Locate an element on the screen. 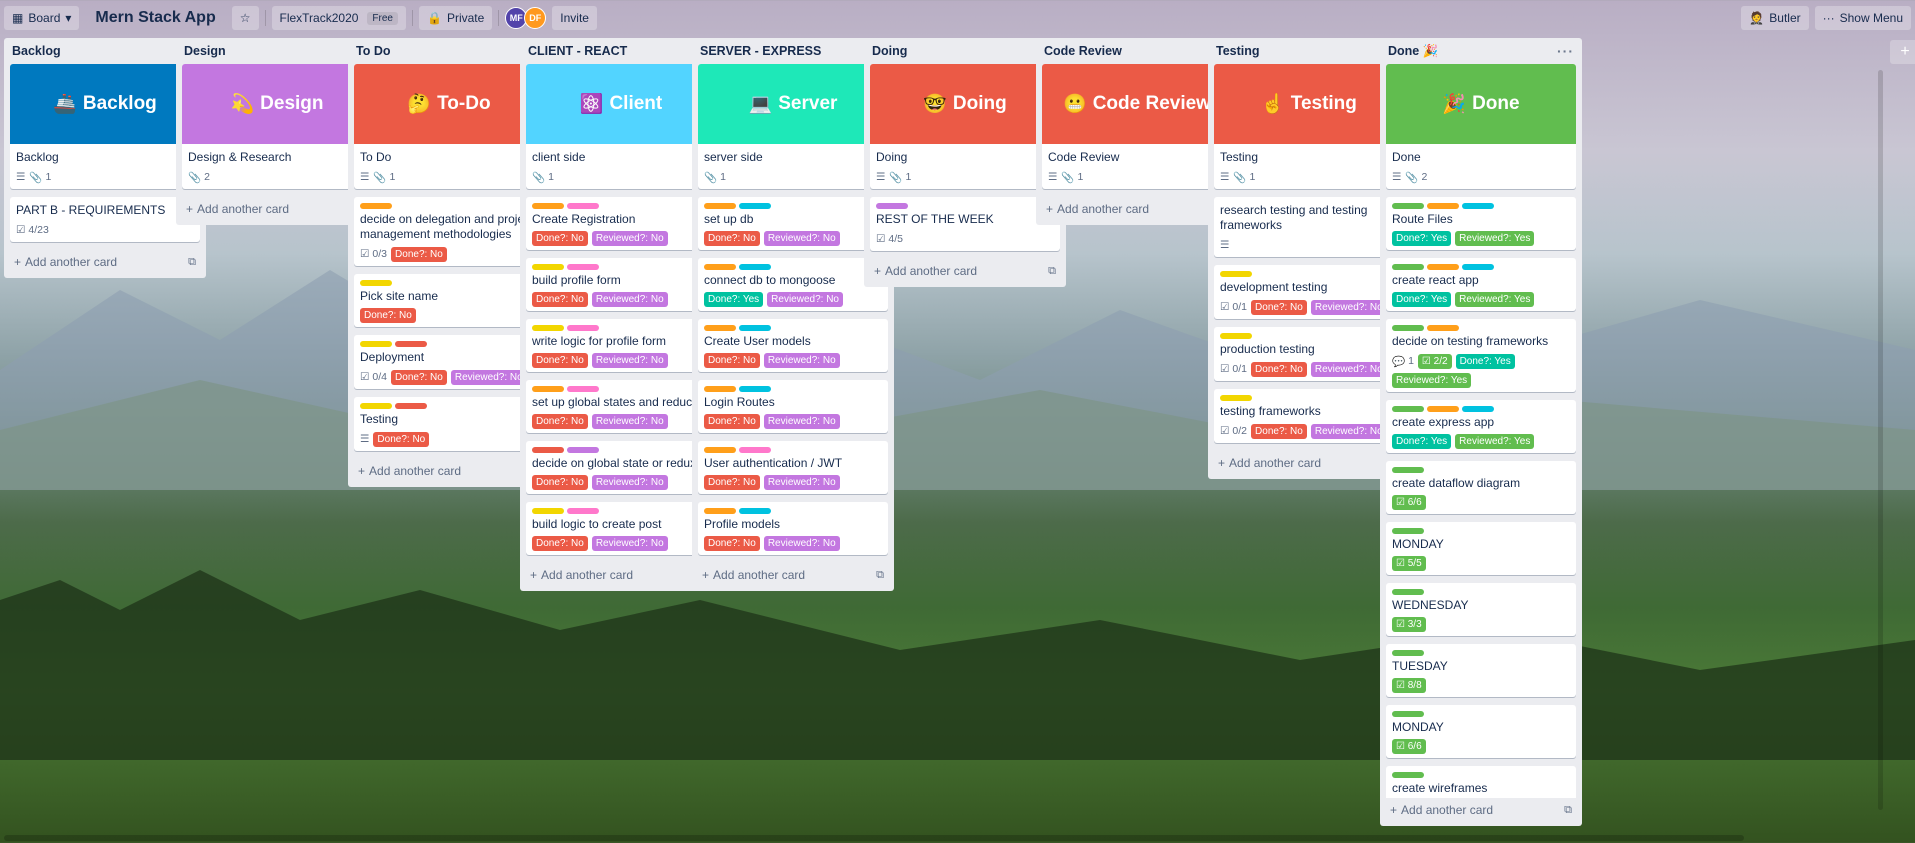  list-menu-icon: ··· is located at coordinates (1565, 51).